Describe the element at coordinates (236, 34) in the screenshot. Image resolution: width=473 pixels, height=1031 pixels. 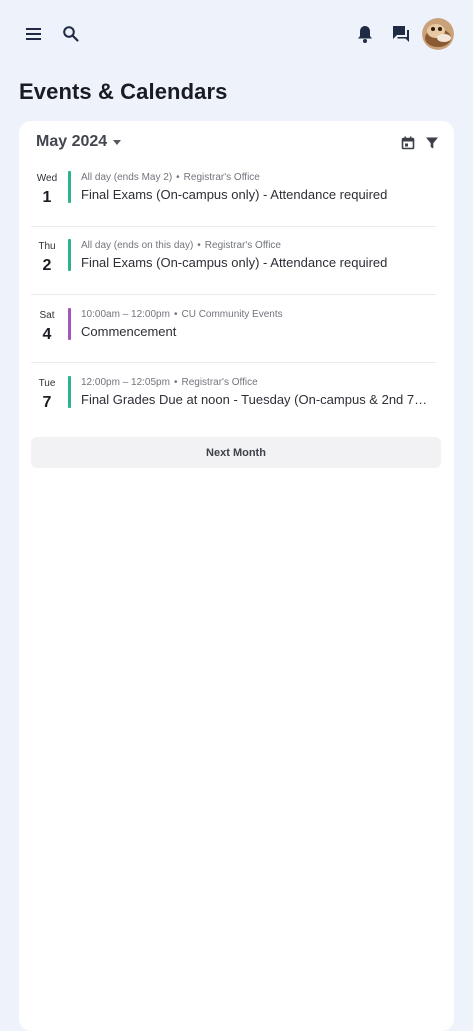
I see `top-app-bar` at that location.